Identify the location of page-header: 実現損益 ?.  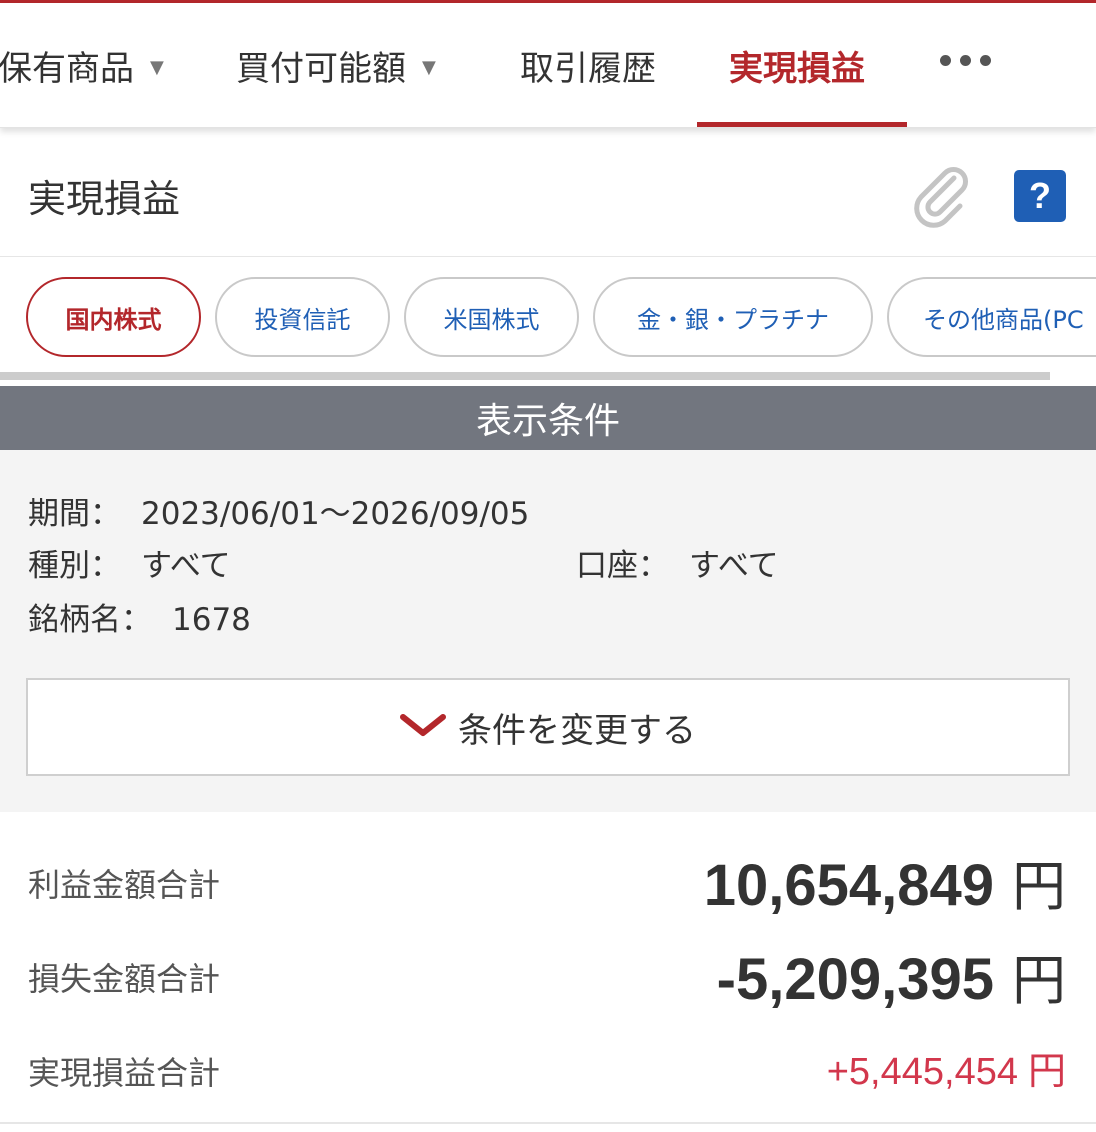
(548, 192).